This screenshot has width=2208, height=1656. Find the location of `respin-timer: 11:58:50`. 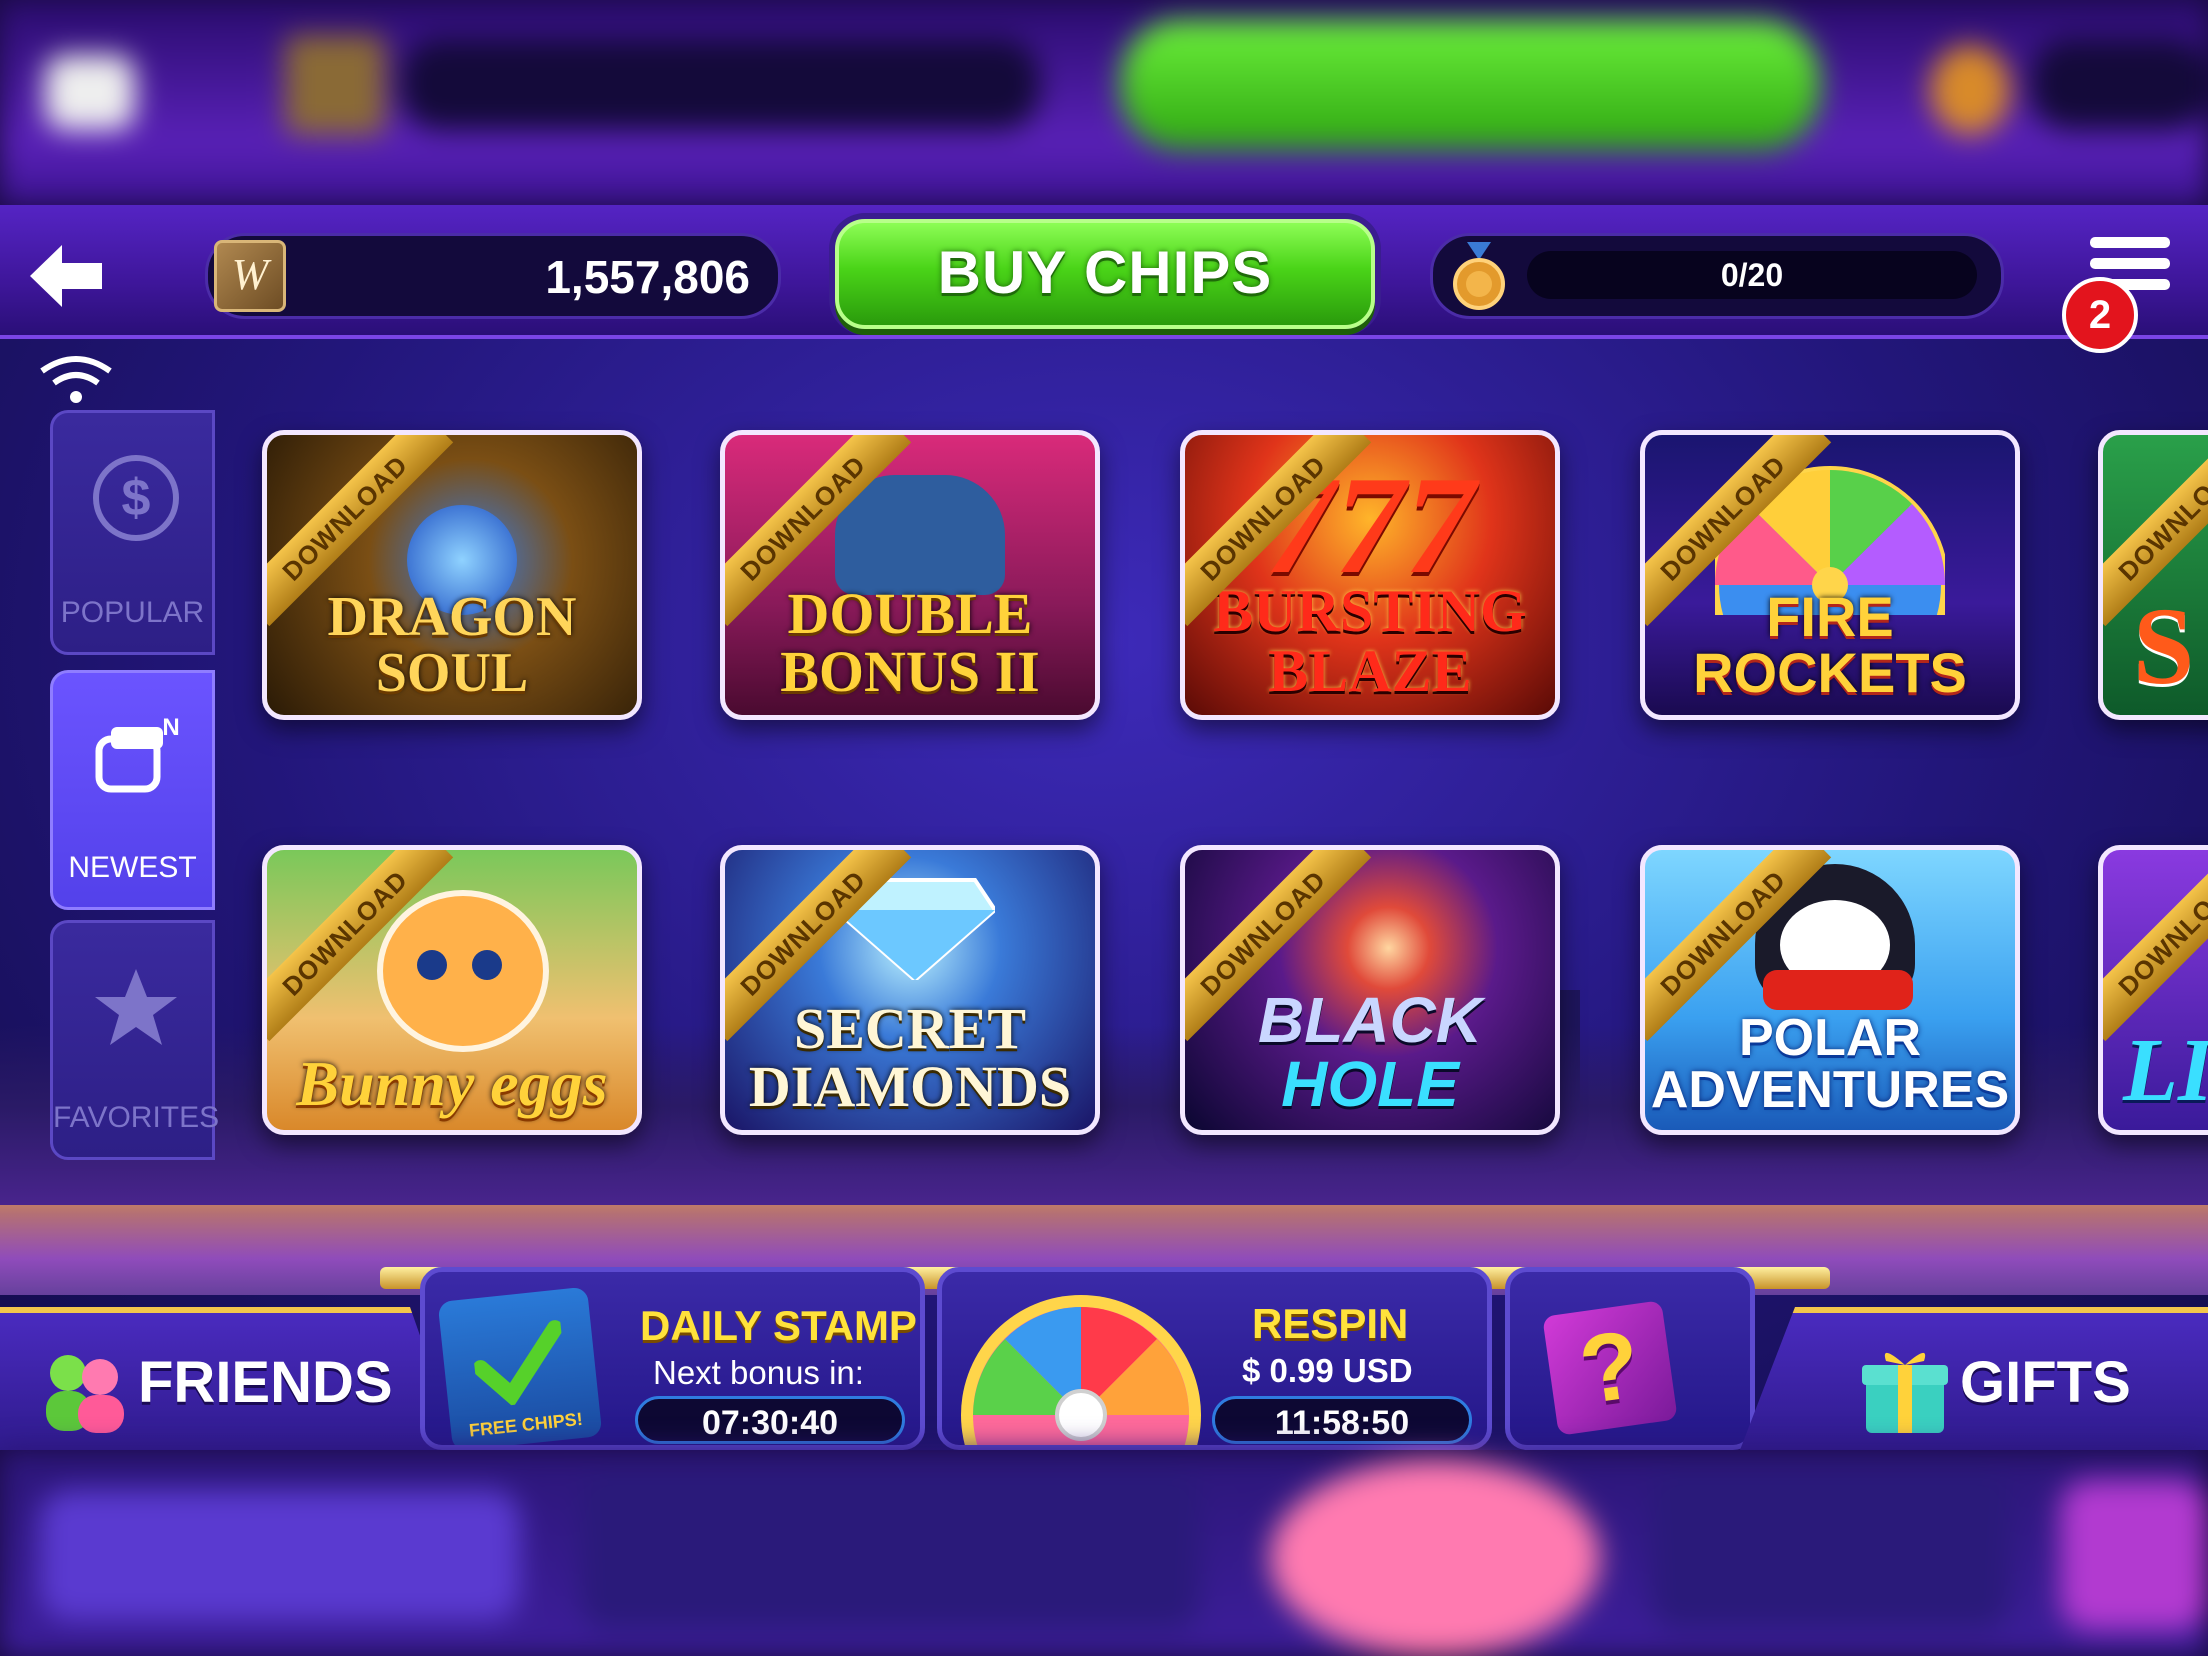

respin-timer: 11:58:50 is located at coordinates (1342, 1420).